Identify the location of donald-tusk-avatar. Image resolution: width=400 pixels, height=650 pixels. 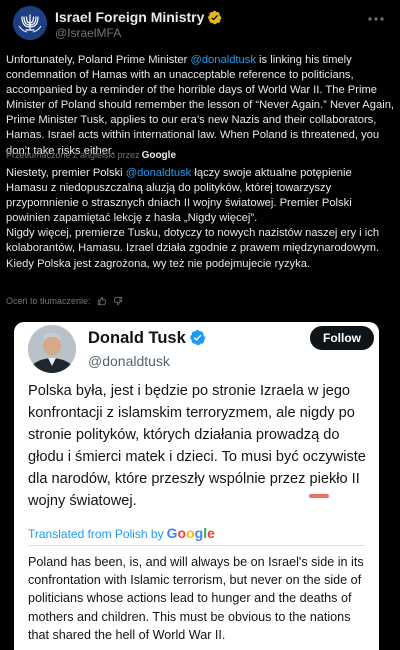
(52, 349).